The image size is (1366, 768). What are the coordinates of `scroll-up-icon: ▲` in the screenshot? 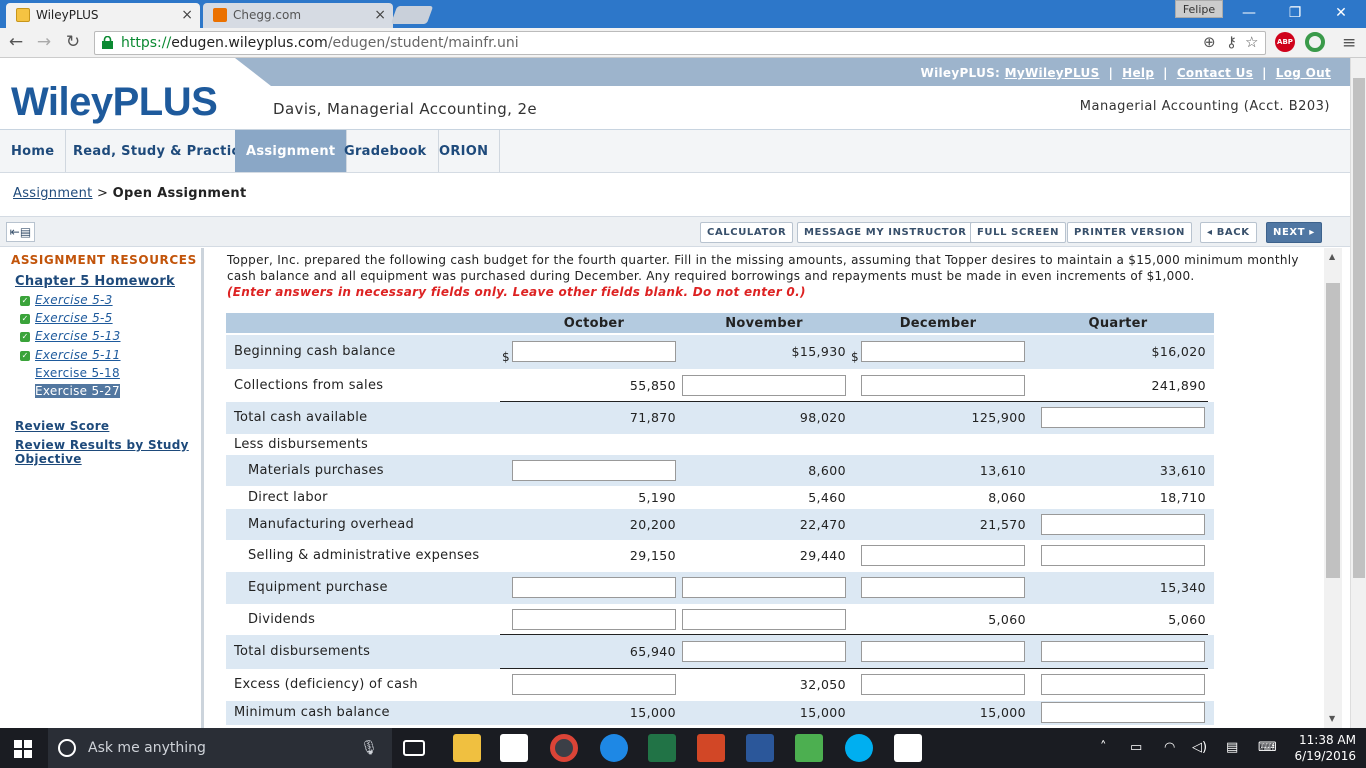 It's located at (1332, 256).